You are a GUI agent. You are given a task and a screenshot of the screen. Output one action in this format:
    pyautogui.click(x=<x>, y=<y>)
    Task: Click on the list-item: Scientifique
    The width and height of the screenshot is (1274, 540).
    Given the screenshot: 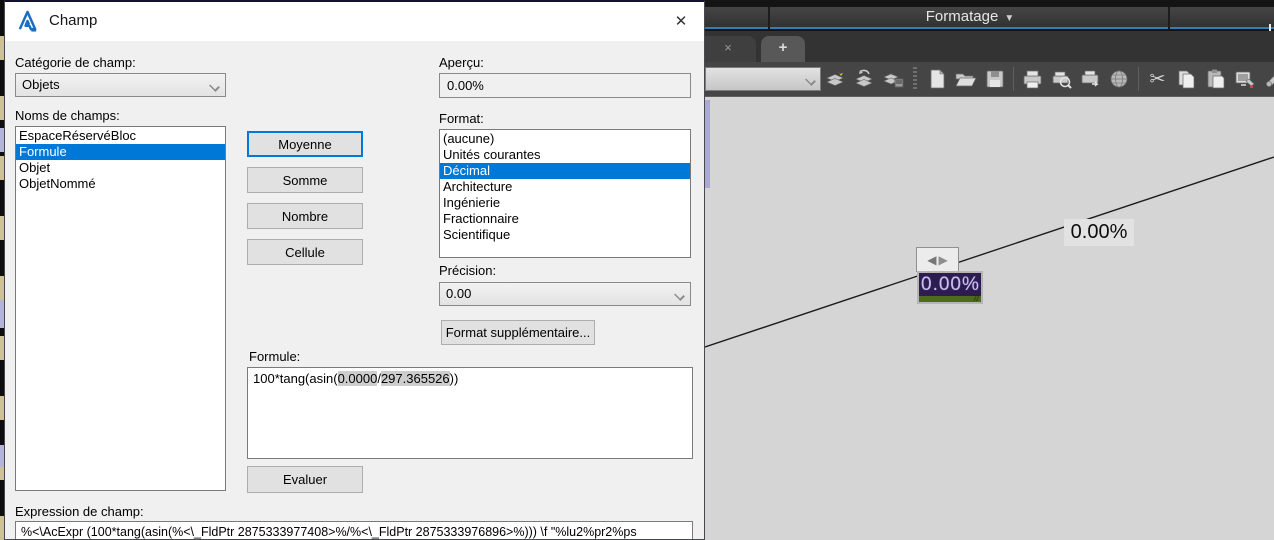 What is the action you would take?
    pyautogui.click(x=565, y=235)
    